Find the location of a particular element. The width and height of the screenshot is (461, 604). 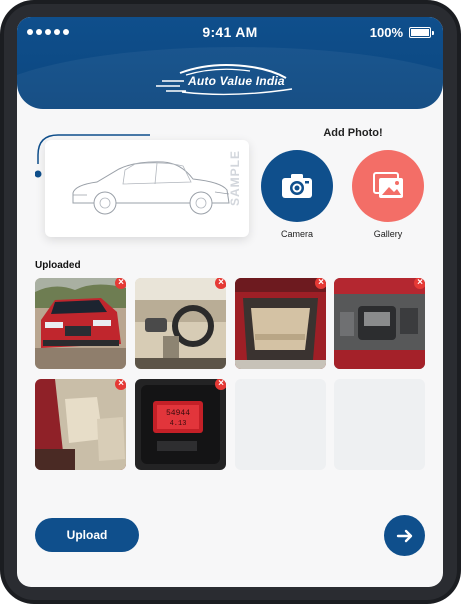

boot-photo is located at coordinates (280, 323).